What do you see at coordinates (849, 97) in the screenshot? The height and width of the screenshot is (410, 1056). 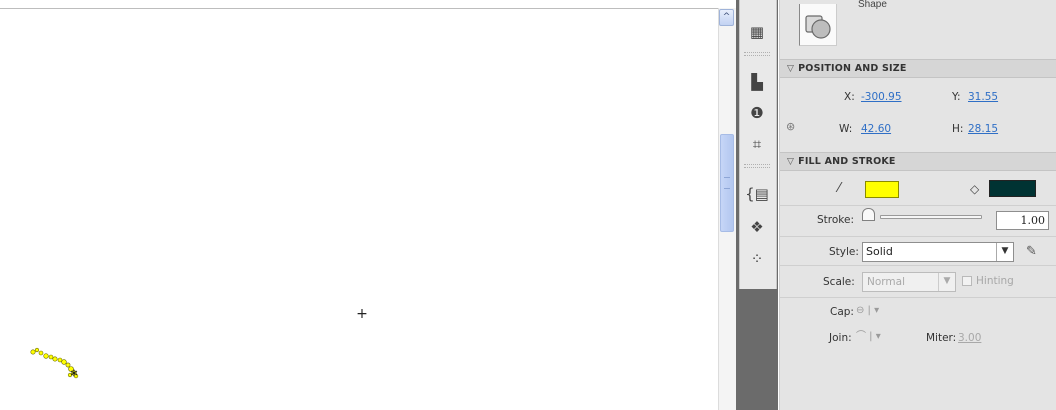 I see `x-label: X:` at bounding box center [849, 97].